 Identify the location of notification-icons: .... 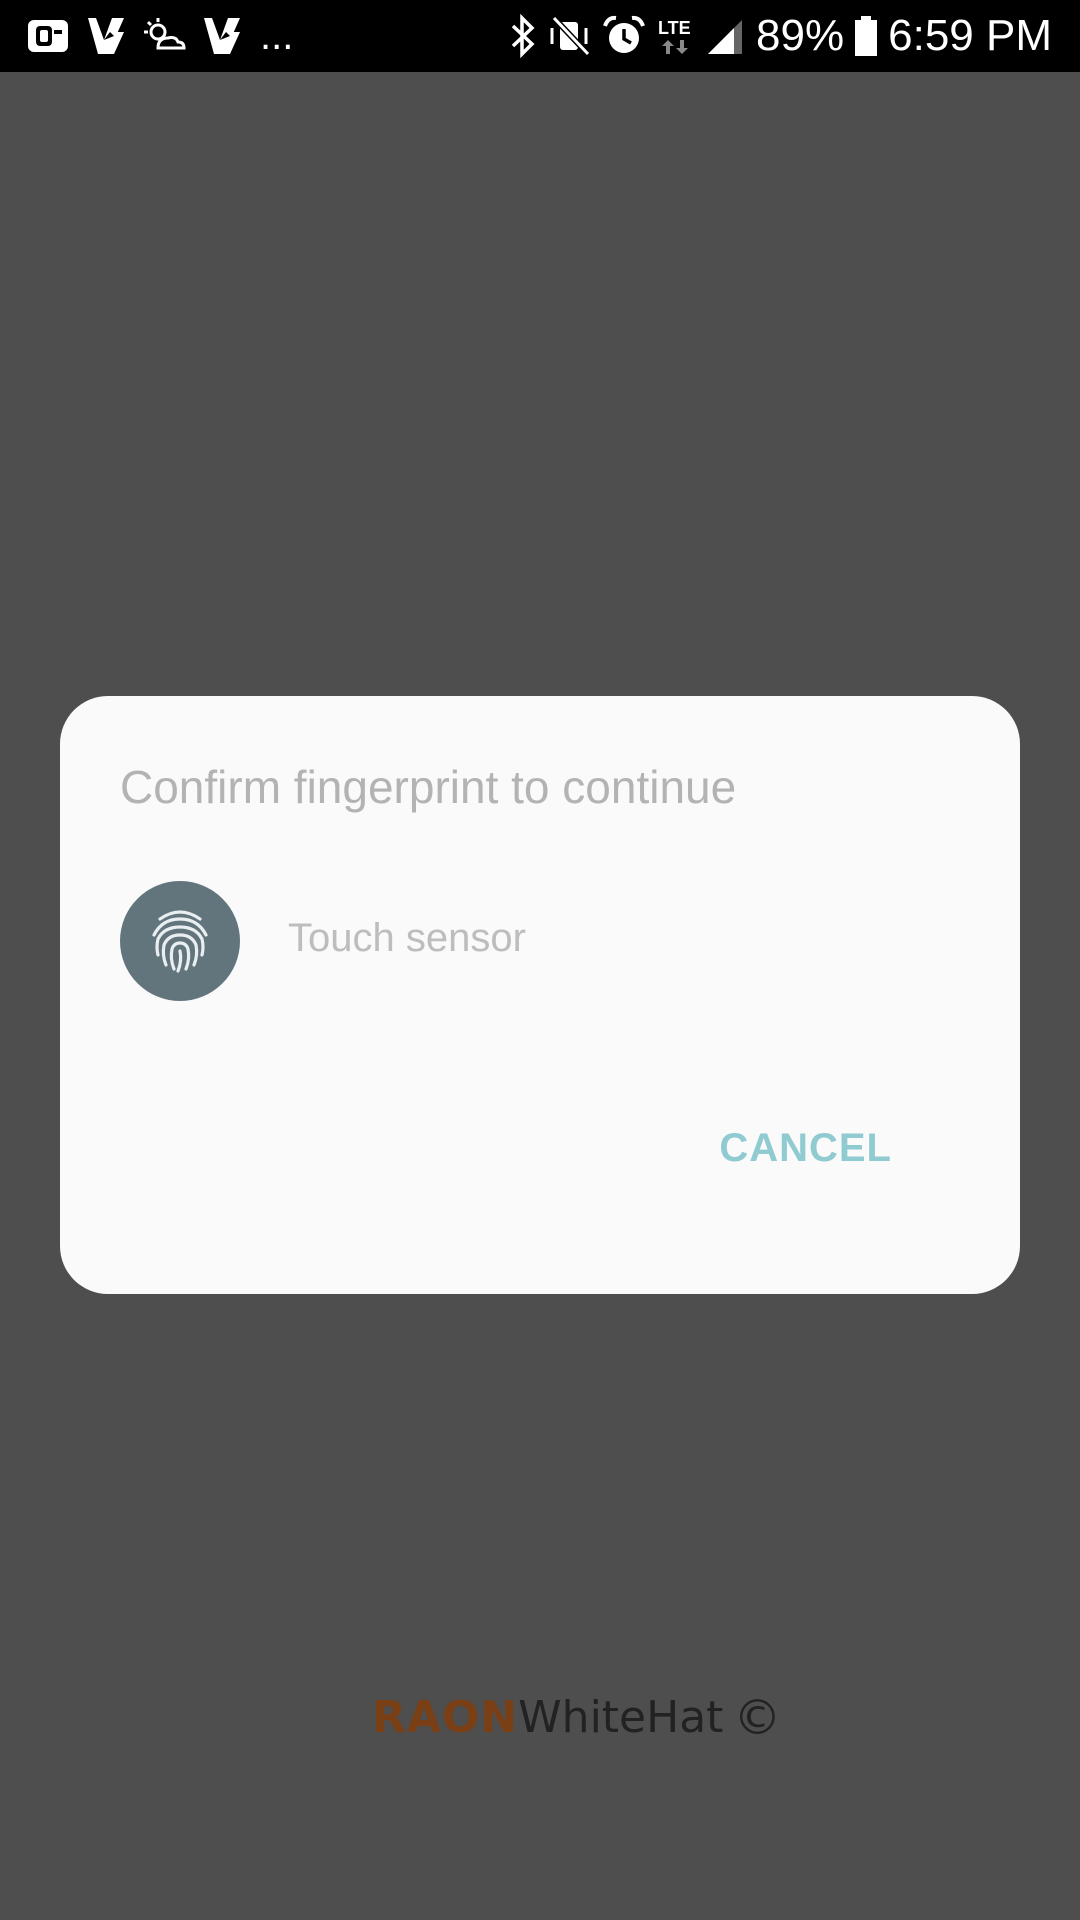
(159, 36).